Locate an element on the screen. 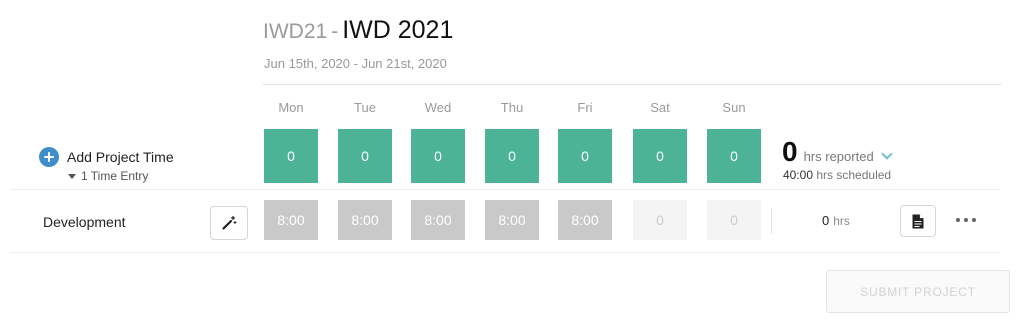  day-label-fri: Fri is located at coordinates (585, 107).